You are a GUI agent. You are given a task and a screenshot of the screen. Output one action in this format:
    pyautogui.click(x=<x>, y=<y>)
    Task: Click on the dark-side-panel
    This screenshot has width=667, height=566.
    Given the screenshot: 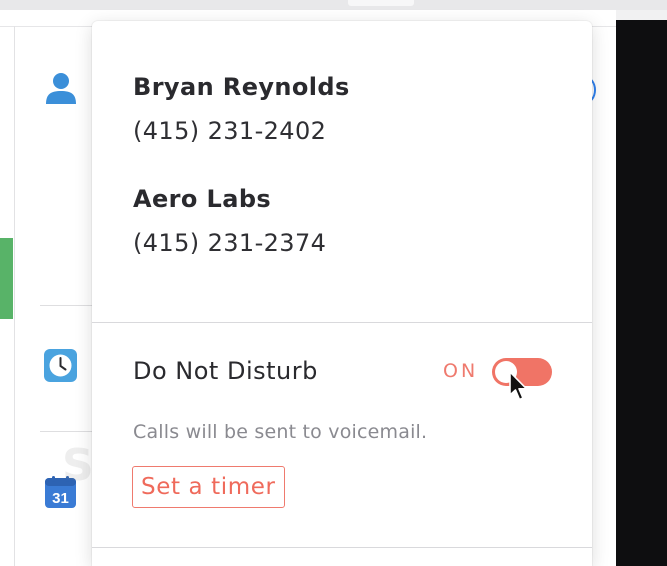 What is the action you would take?
    pyautogui.click(x=641, y=293)
    